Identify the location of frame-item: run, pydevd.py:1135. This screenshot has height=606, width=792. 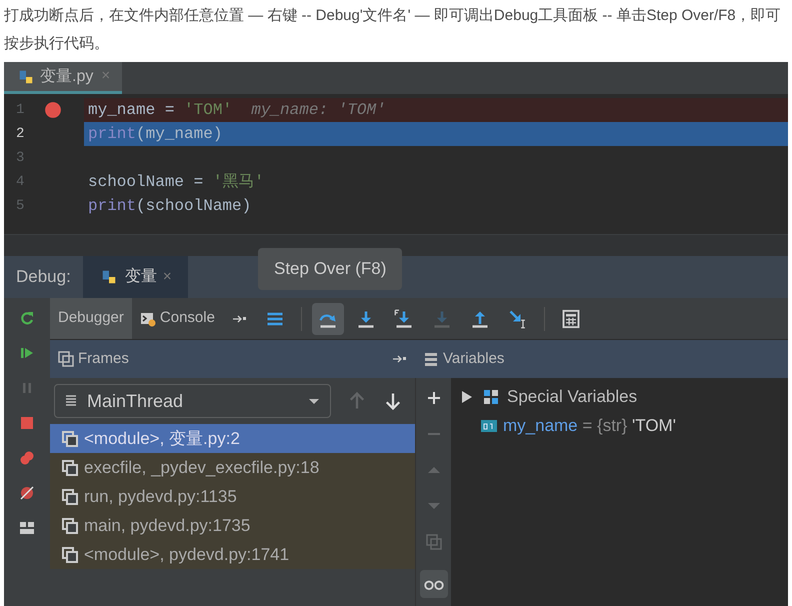
(232, 496).